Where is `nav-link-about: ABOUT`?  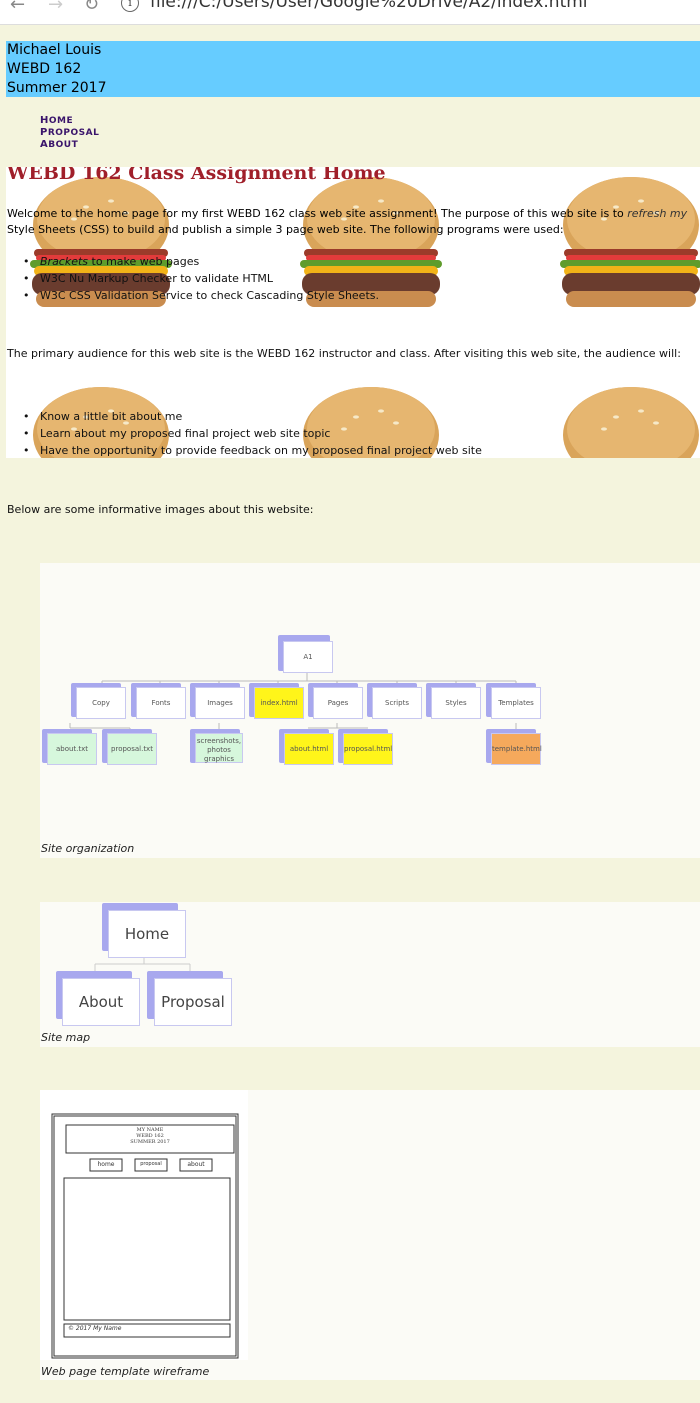
nav-link-about: ABOUT is located at coordinates (69, 145).